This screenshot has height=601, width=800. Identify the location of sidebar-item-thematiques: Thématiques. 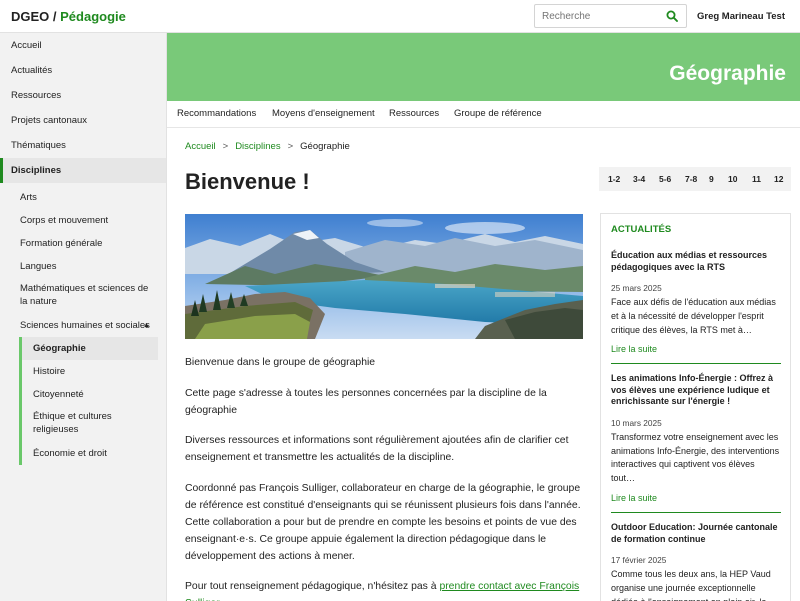
(83, 145).